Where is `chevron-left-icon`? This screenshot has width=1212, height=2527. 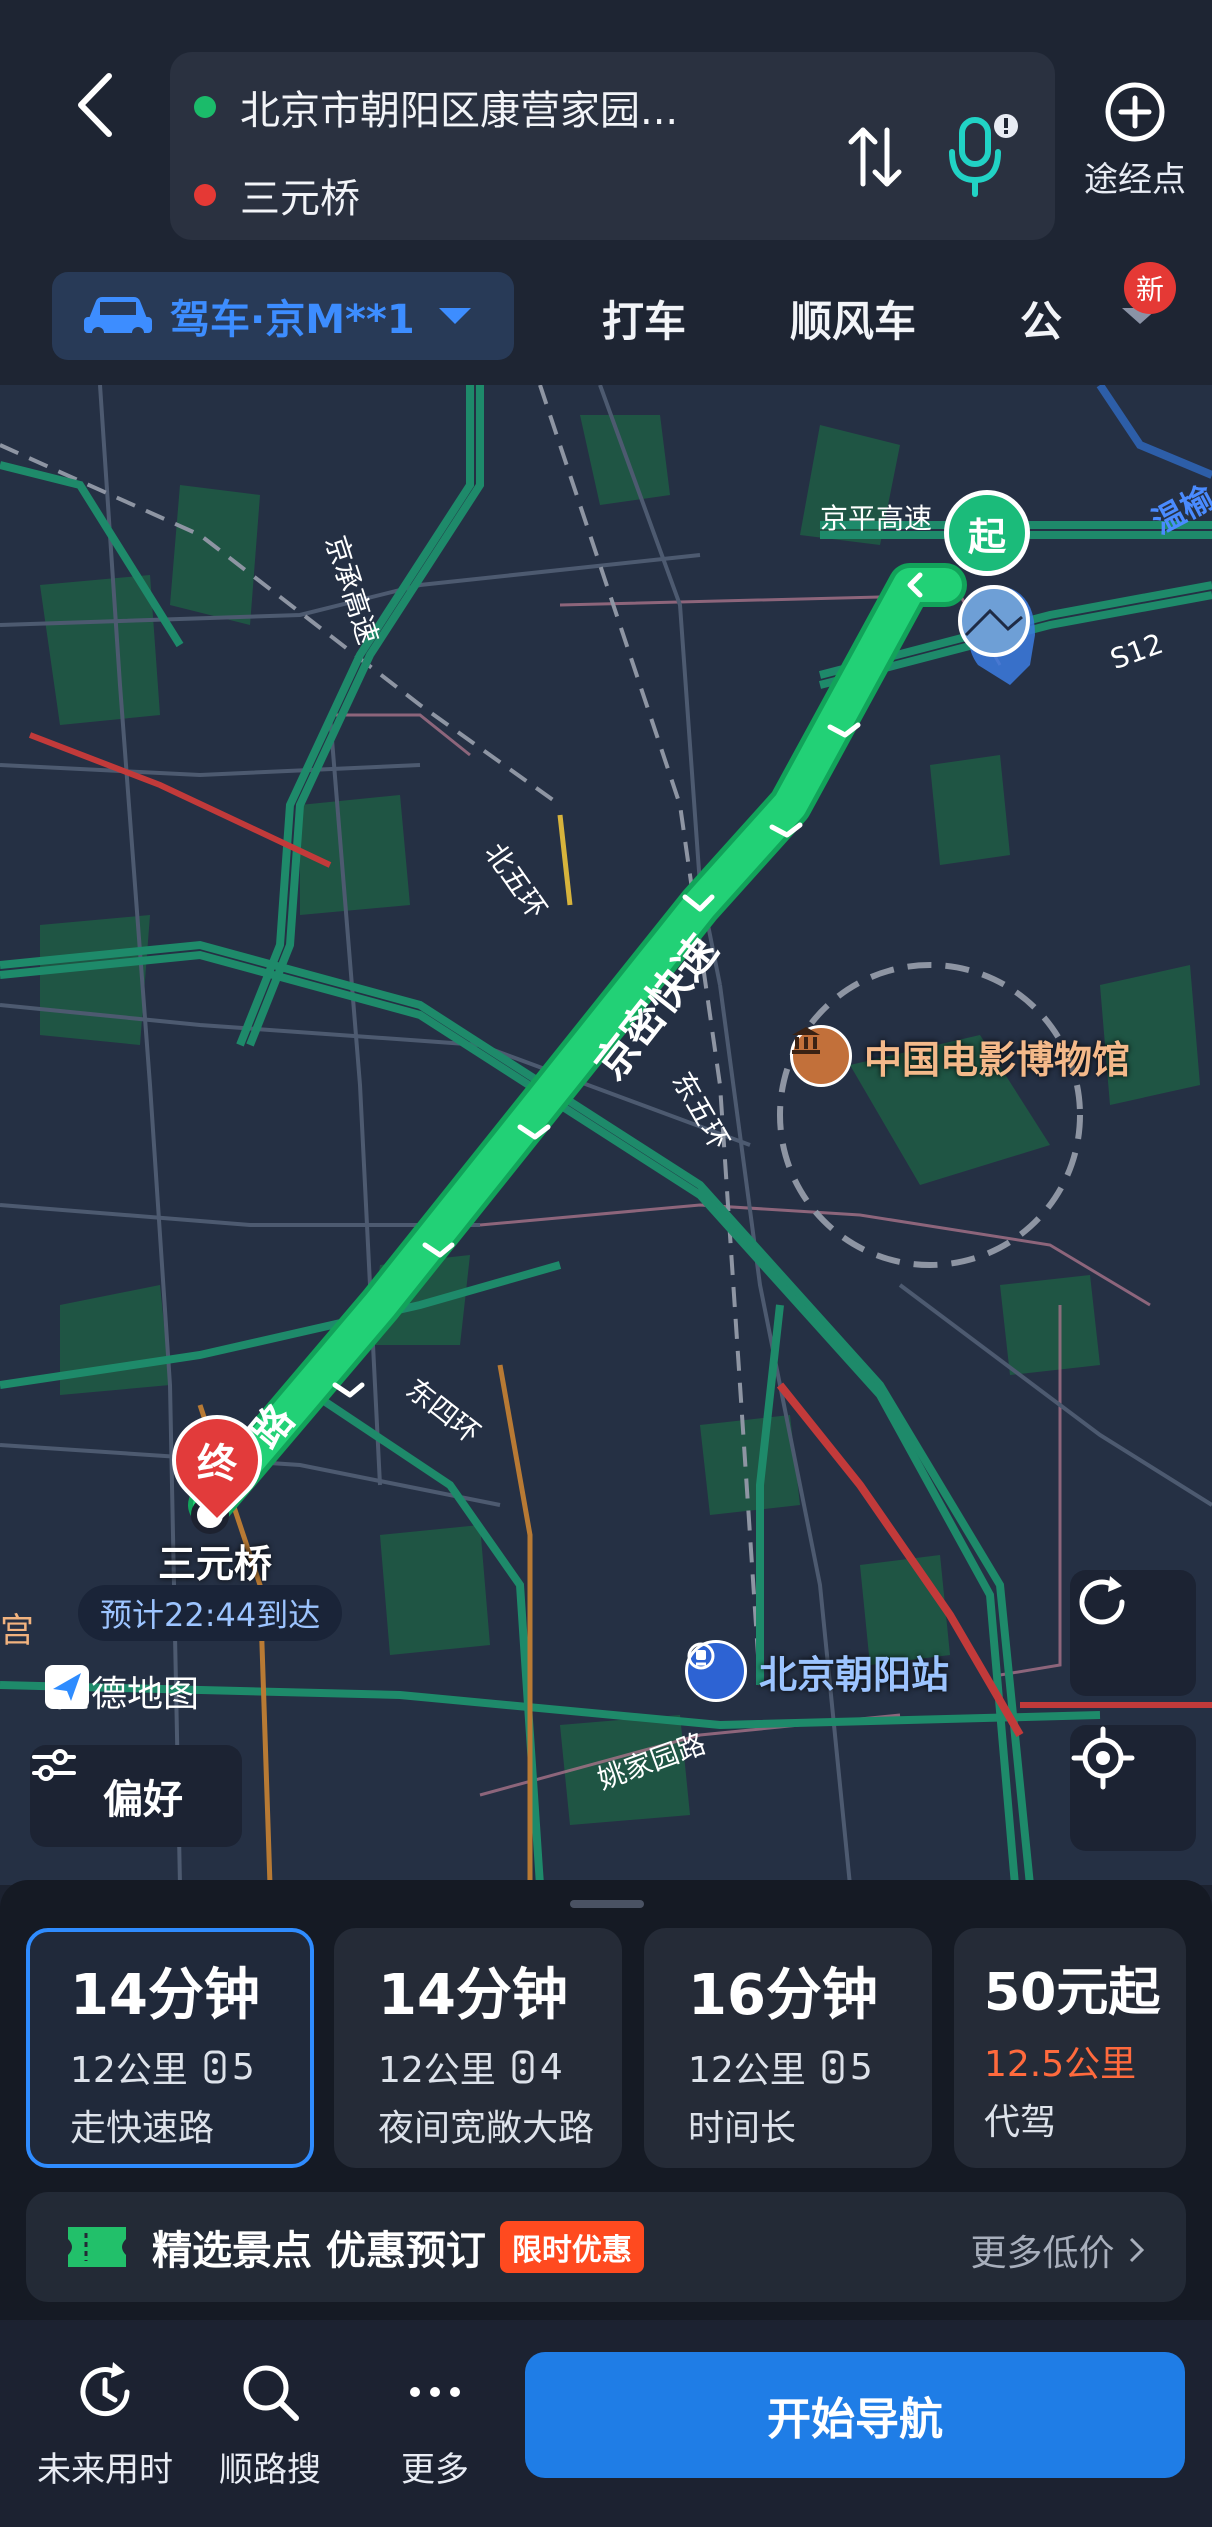 chevron-left-icon is located at coordinates (95, 105).